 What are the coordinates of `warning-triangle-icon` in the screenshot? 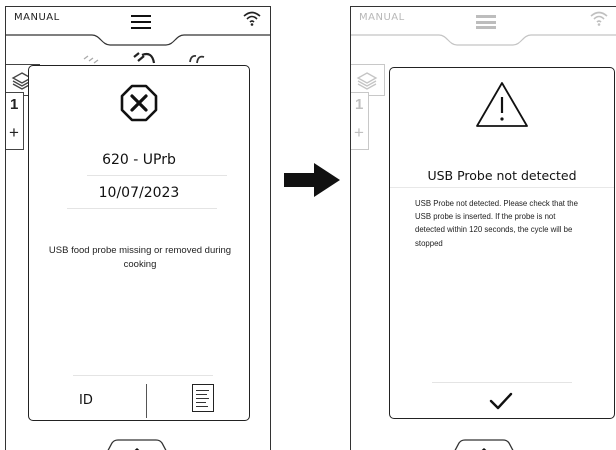 It's located at (502, 104).